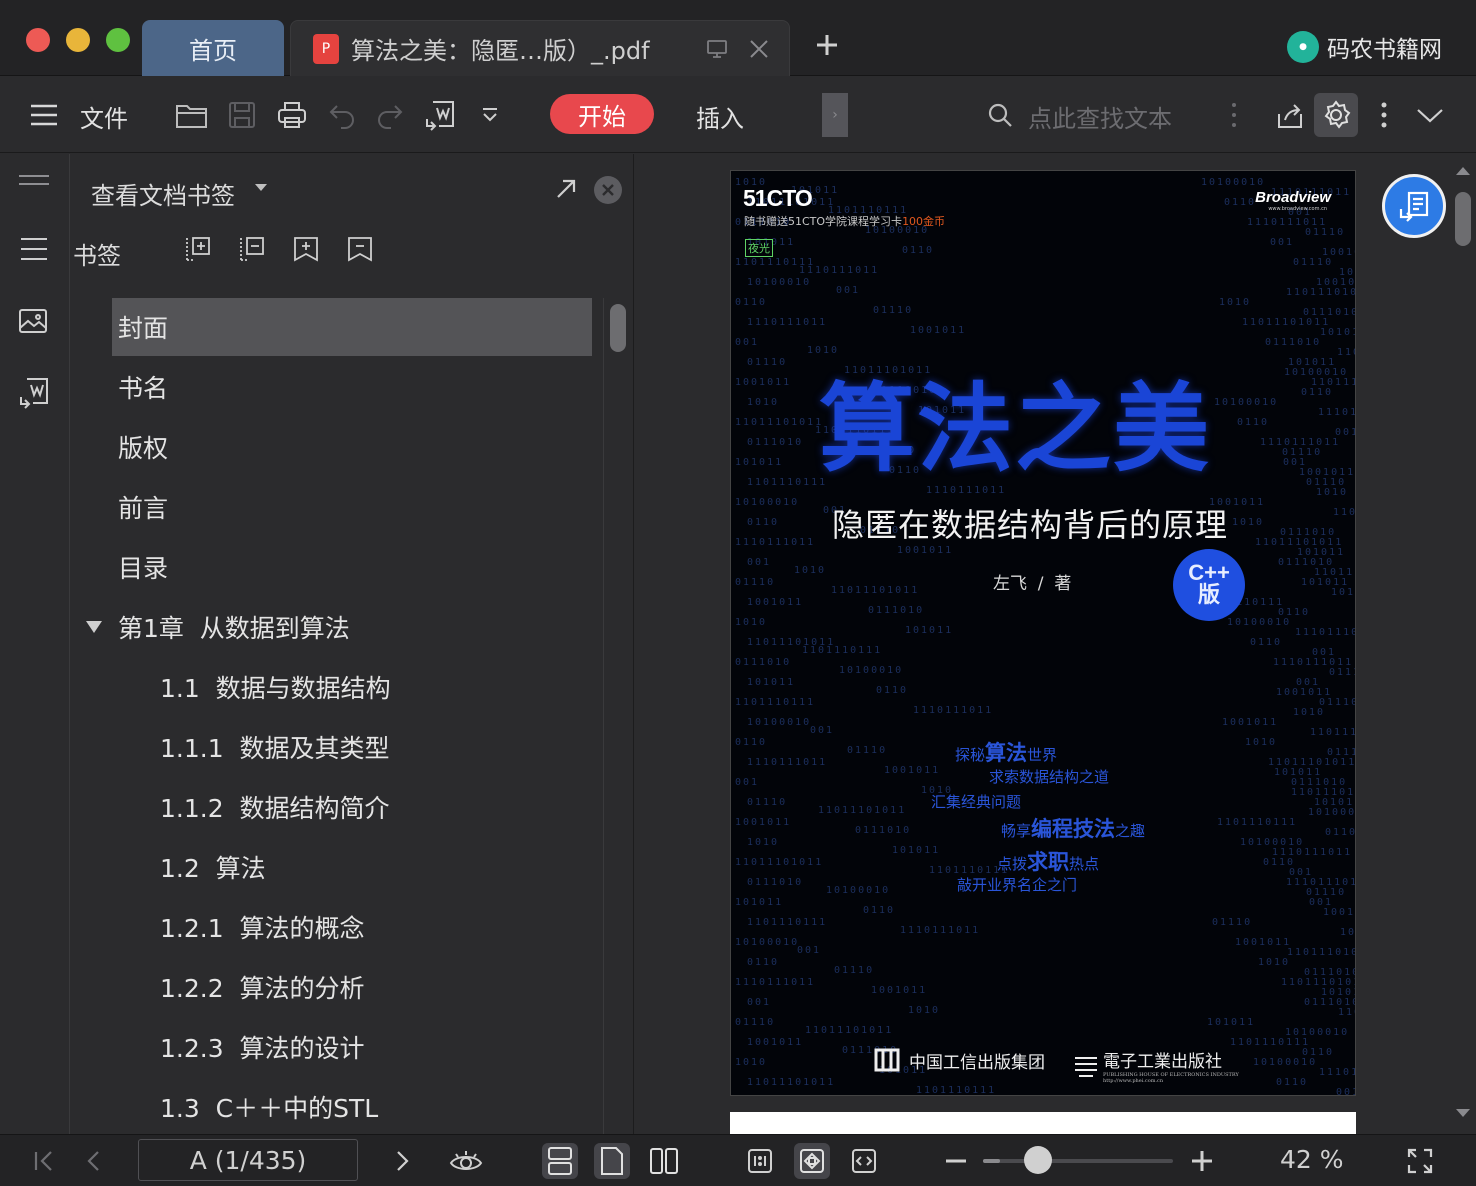 The width and height of the screenshot is (1476, 1186). I want to click on cover-night-tag: 夜光, so click(759, 248).